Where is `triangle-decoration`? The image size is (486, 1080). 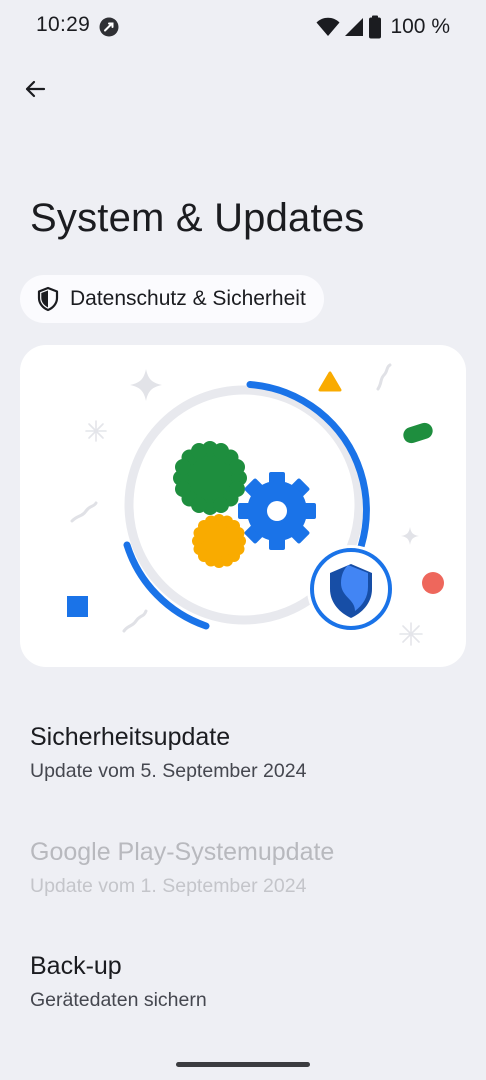
triangle-decoration is located at coordinates (330, 381).